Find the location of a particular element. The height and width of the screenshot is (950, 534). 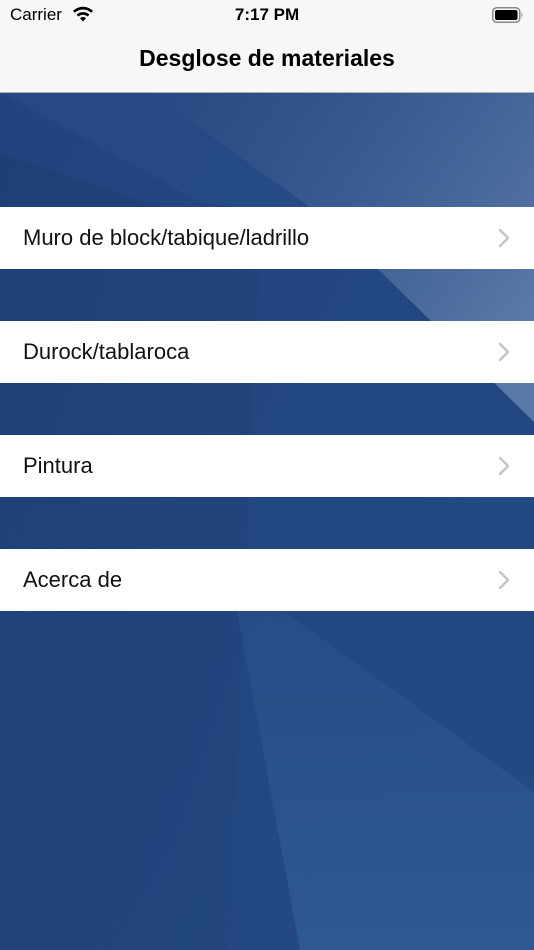

menu-item-label: Durock/tablaroca is located at coordinates (106, 351).